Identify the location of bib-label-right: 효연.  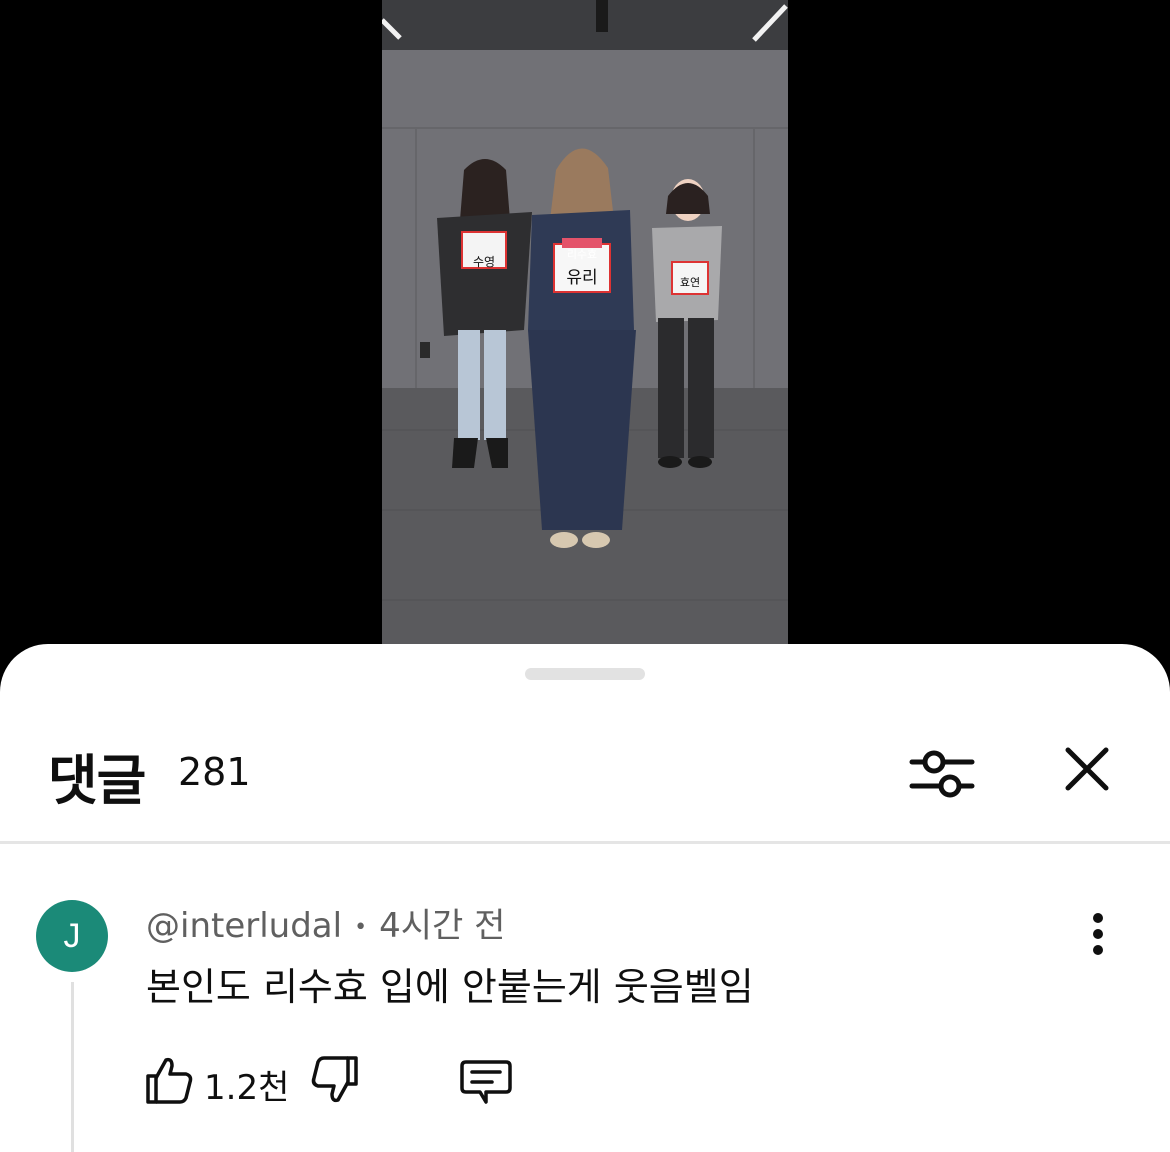
(690, 282).